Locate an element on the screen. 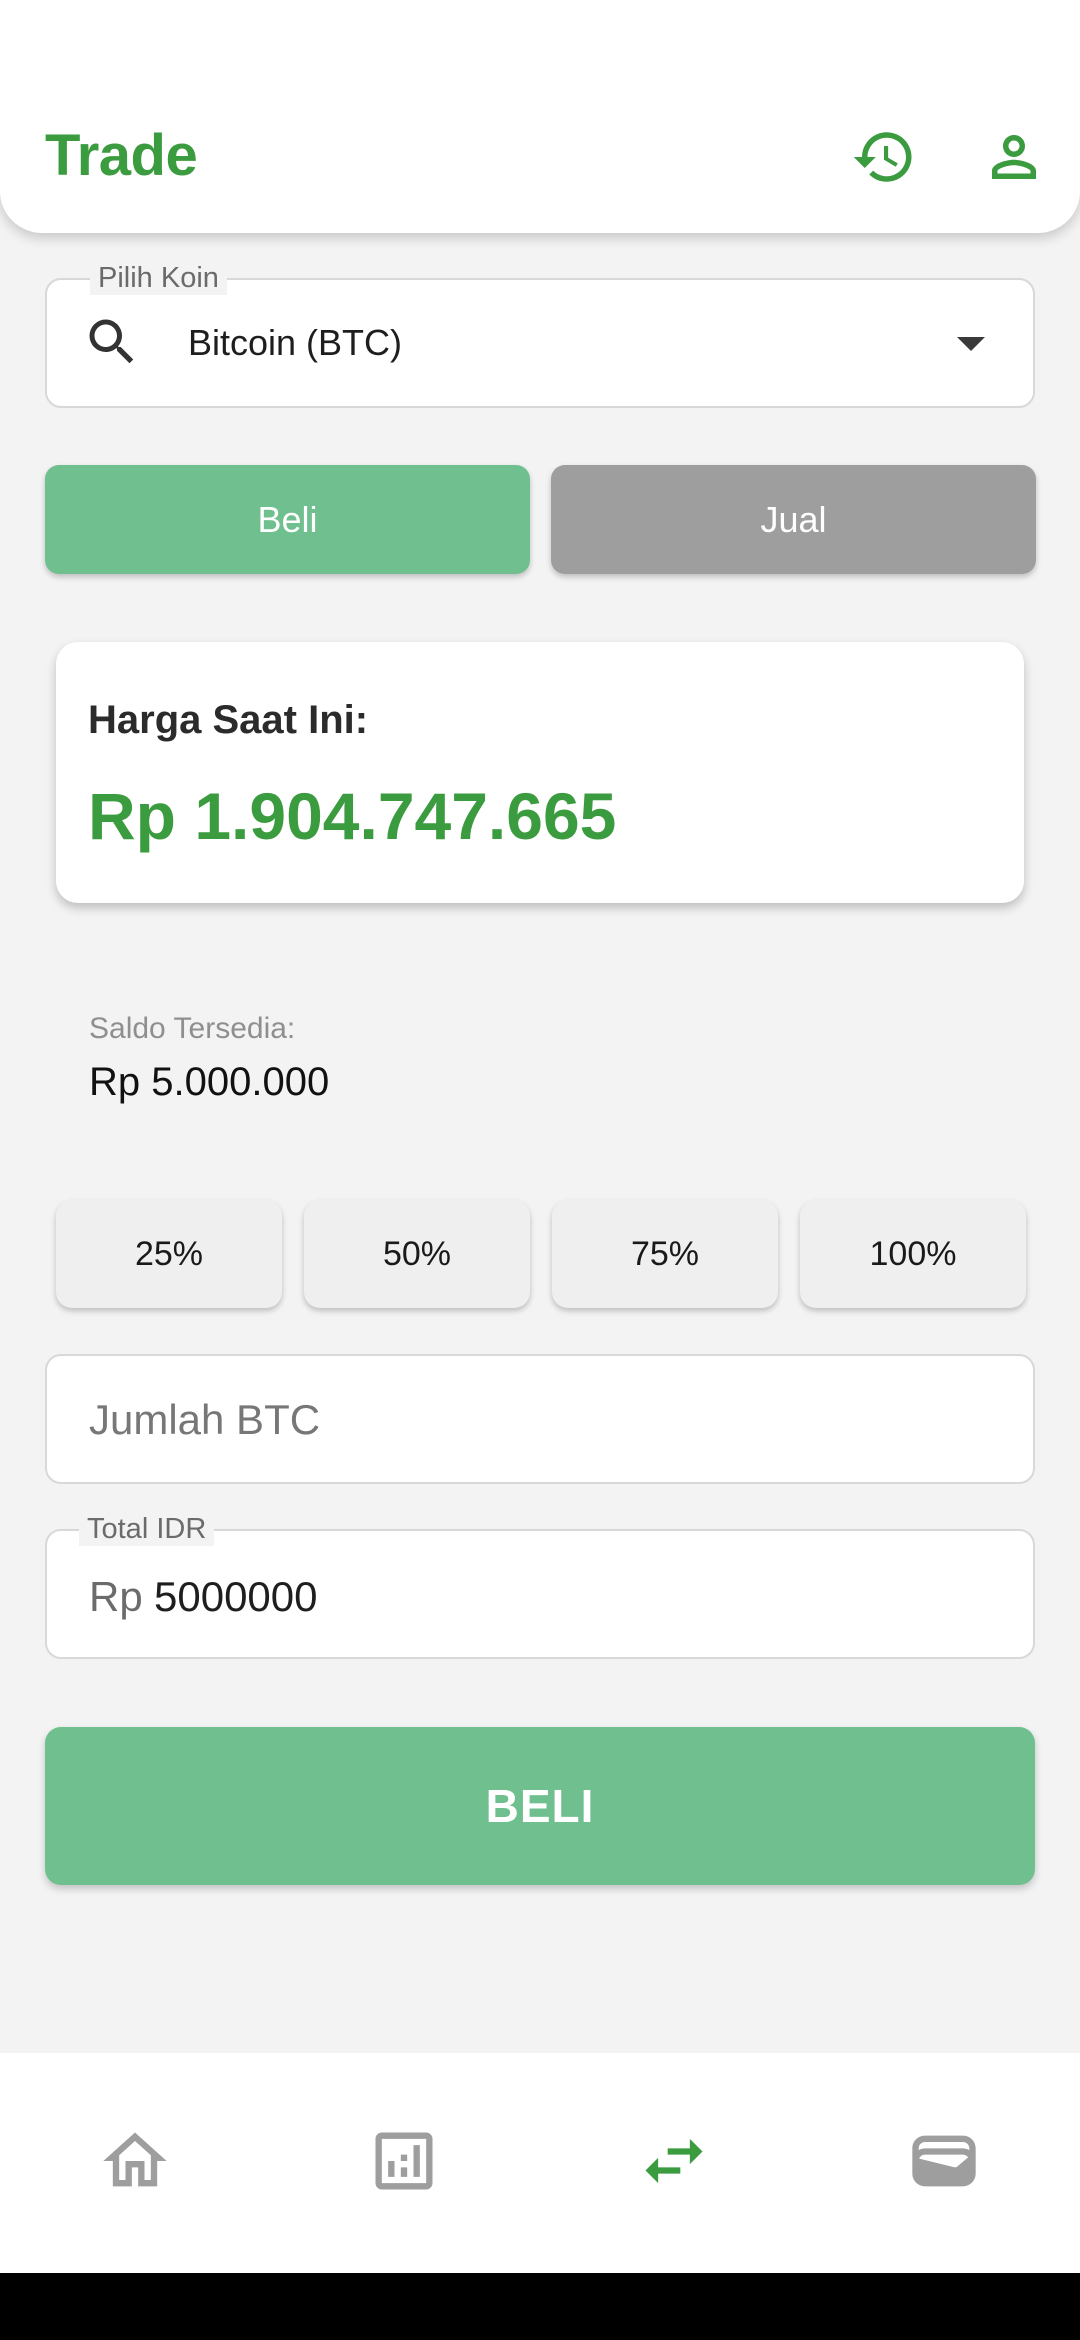 The width and height of the screenshot is (1080, 2340). current-price-card: Harga Saat Ini: Rp 1.904.747.665 is located at coordinates (540, 772).